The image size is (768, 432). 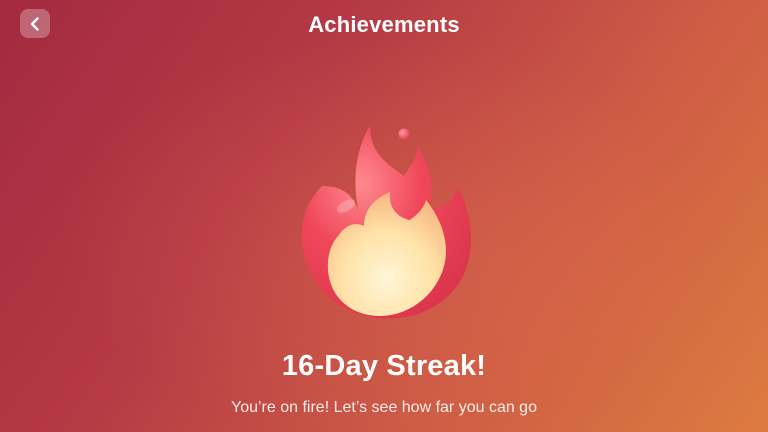 I want to click on page-title: Achievements, so click(x=384, y=24).